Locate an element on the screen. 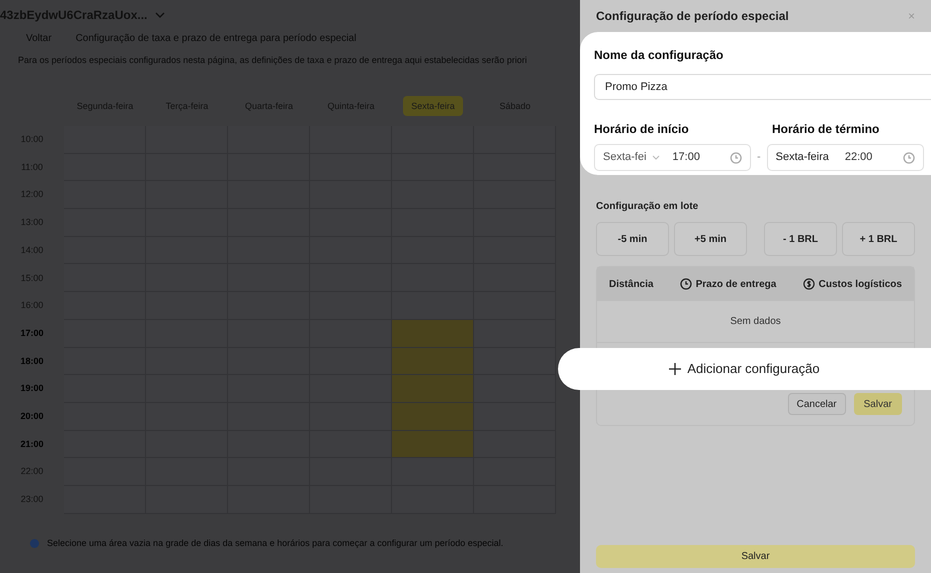 This screenshot has height=573, width=931. dollar-icon is located at coordinates (808, 284).